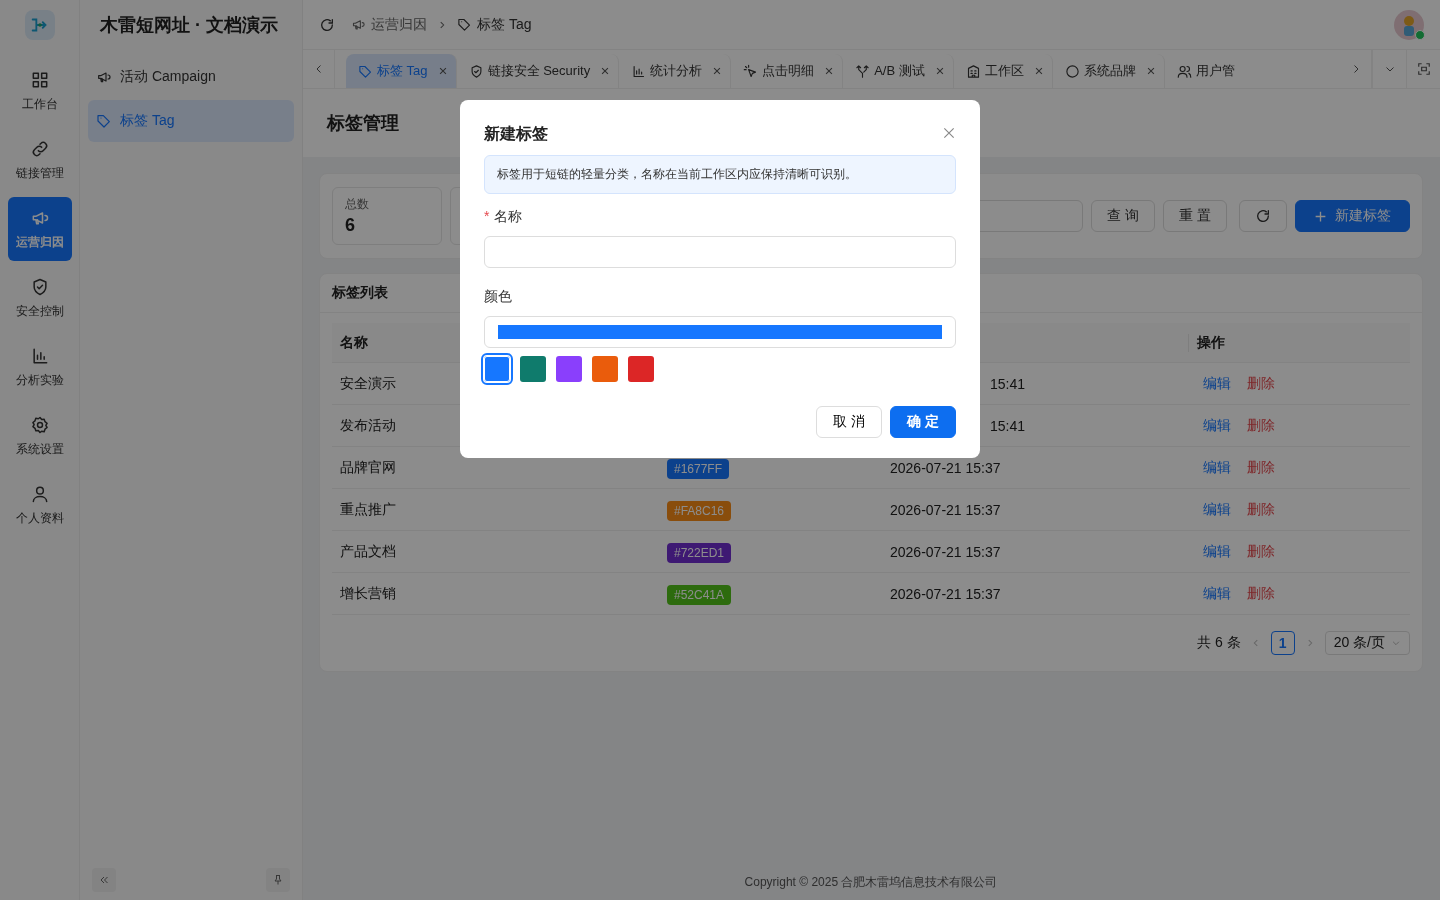 Image resolution: width=1440 pixels, height=900 pixels. I want to click on refresh-button, so click(1263, 216).